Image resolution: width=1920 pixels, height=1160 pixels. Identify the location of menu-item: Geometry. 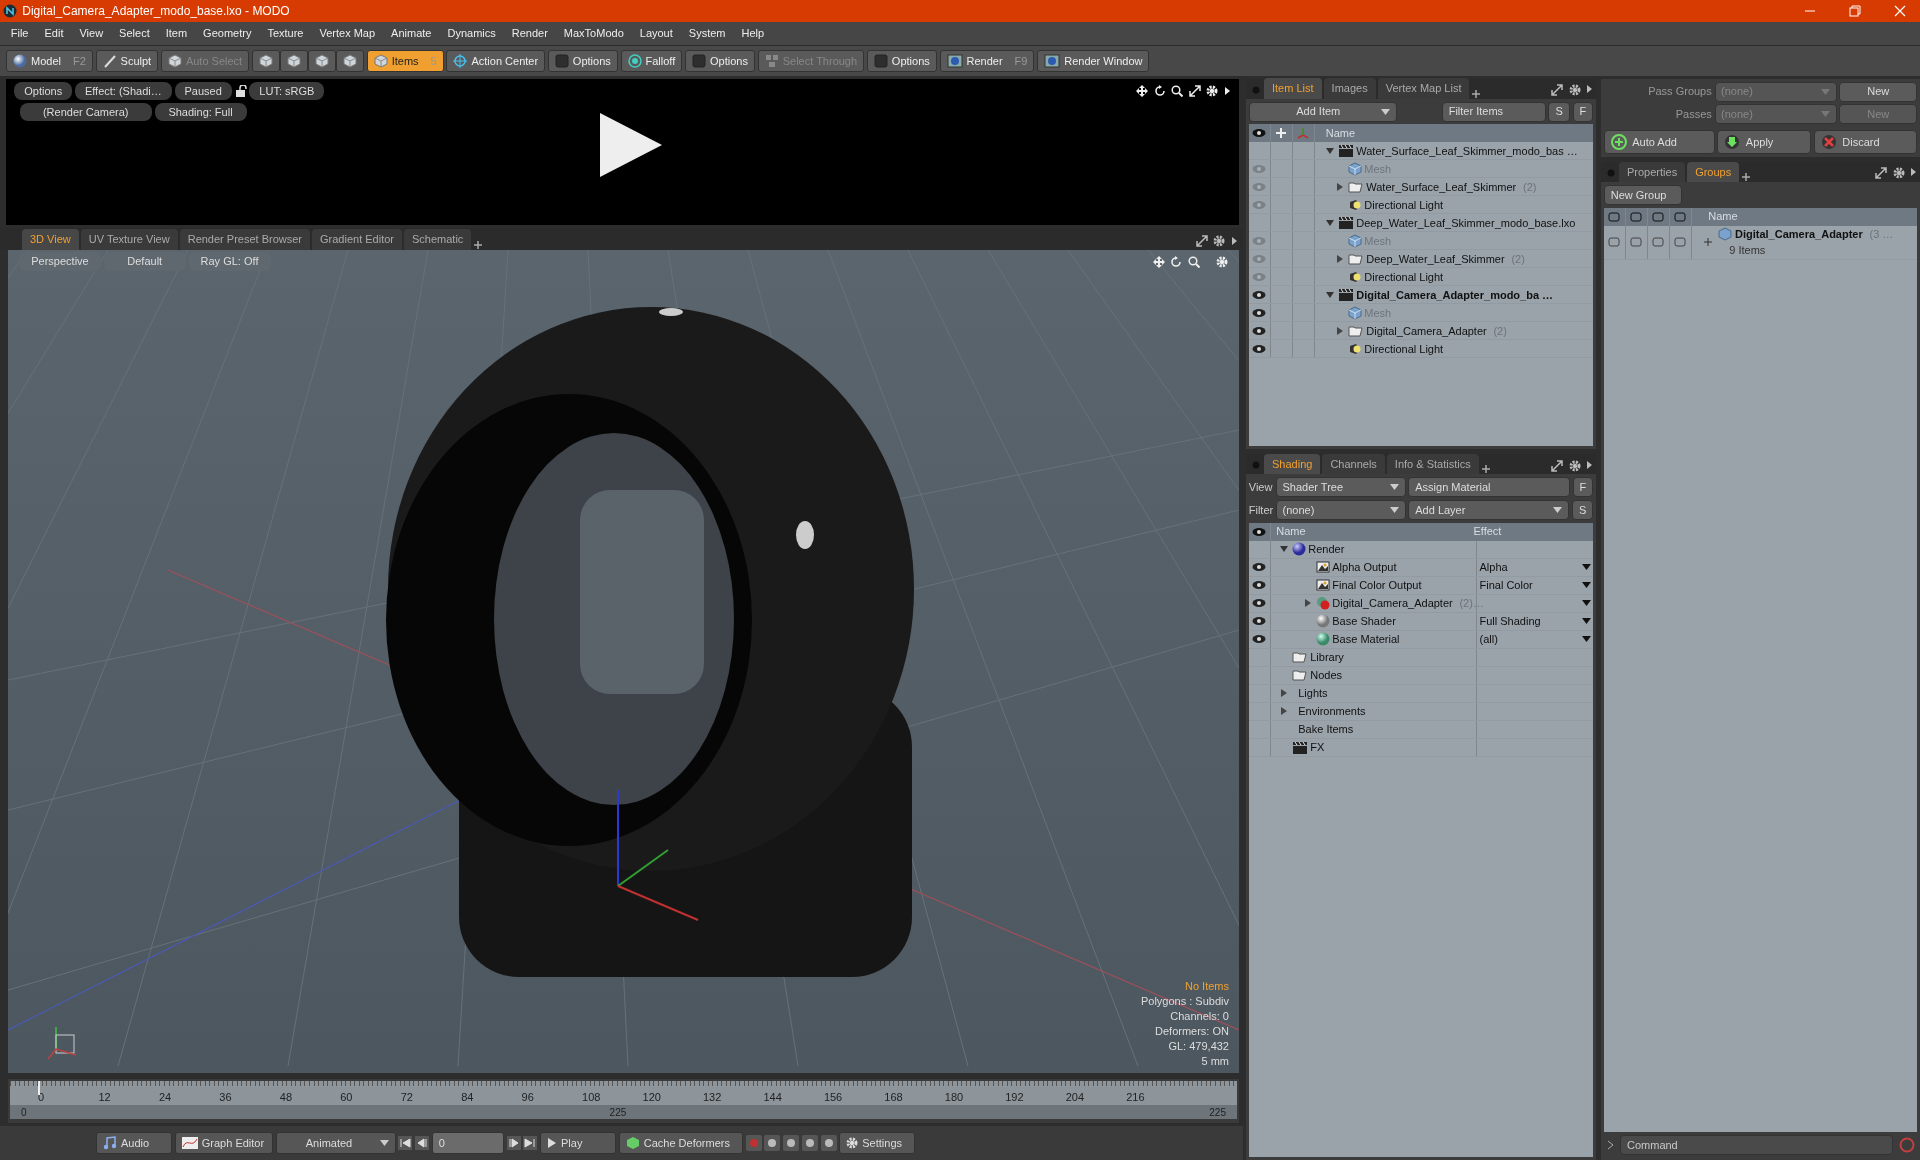
(227, 33).